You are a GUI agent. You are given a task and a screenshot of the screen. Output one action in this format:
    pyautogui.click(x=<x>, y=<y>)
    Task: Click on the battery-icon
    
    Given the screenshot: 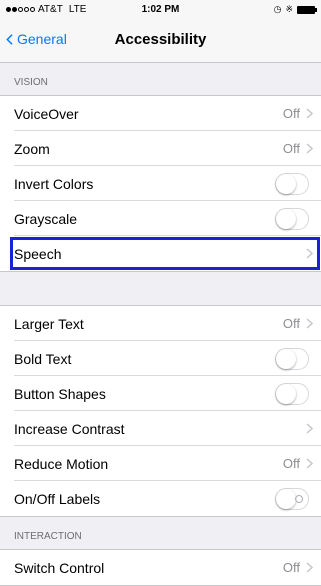 What is the action you would take?
    pyautogui.click(x=307, y=9)
    